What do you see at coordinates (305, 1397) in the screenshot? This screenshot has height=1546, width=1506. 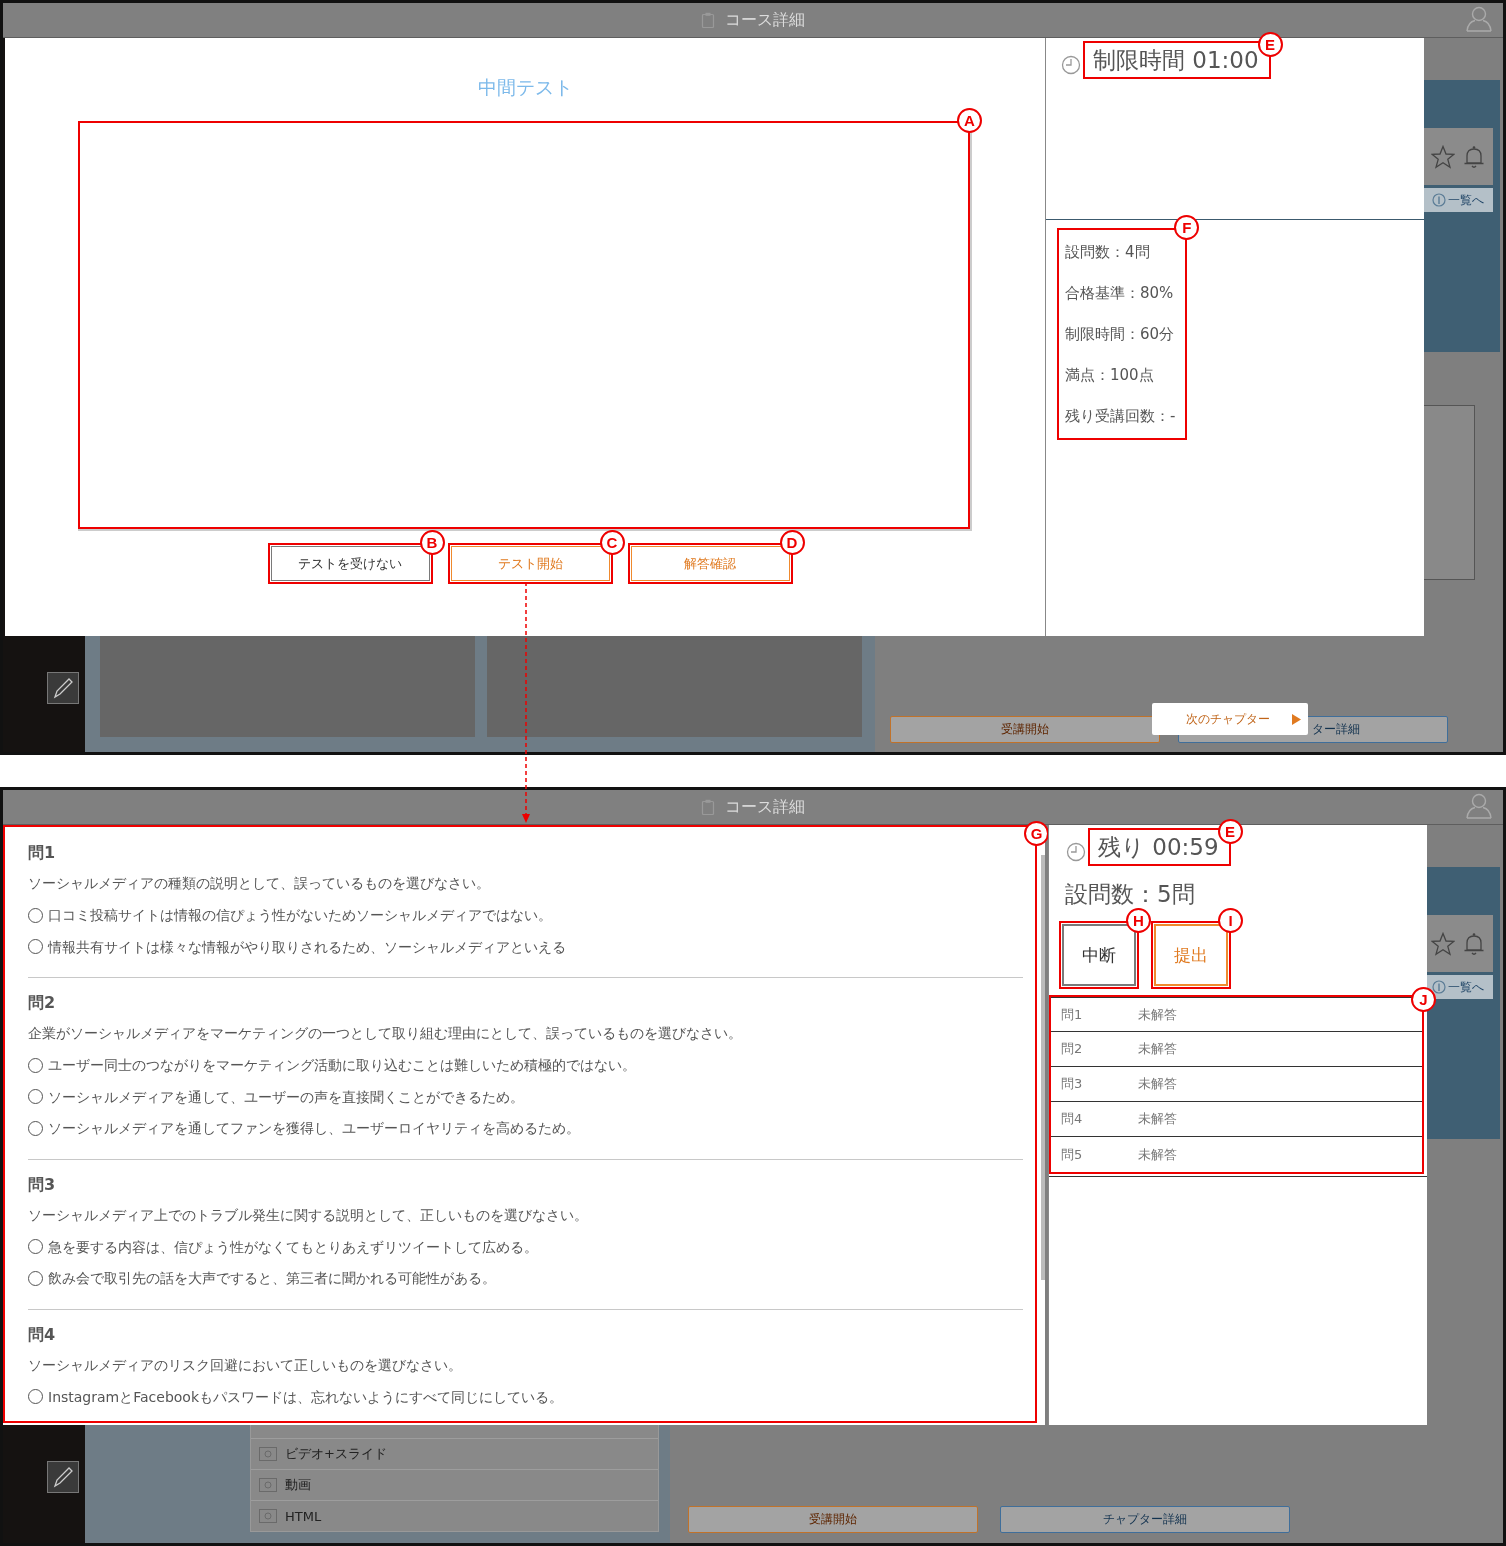 I see `option-text: InstagramとFacebookもパスワードは、忘れないようにすべて同じにしている。` at bounding box center [305, 1397].